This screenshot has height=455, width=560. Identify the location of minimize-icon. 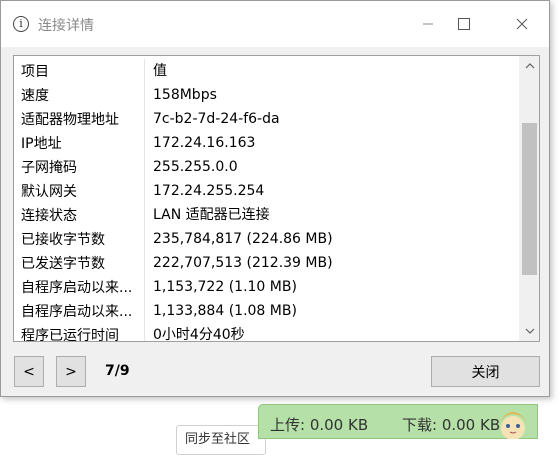
(428, 24).